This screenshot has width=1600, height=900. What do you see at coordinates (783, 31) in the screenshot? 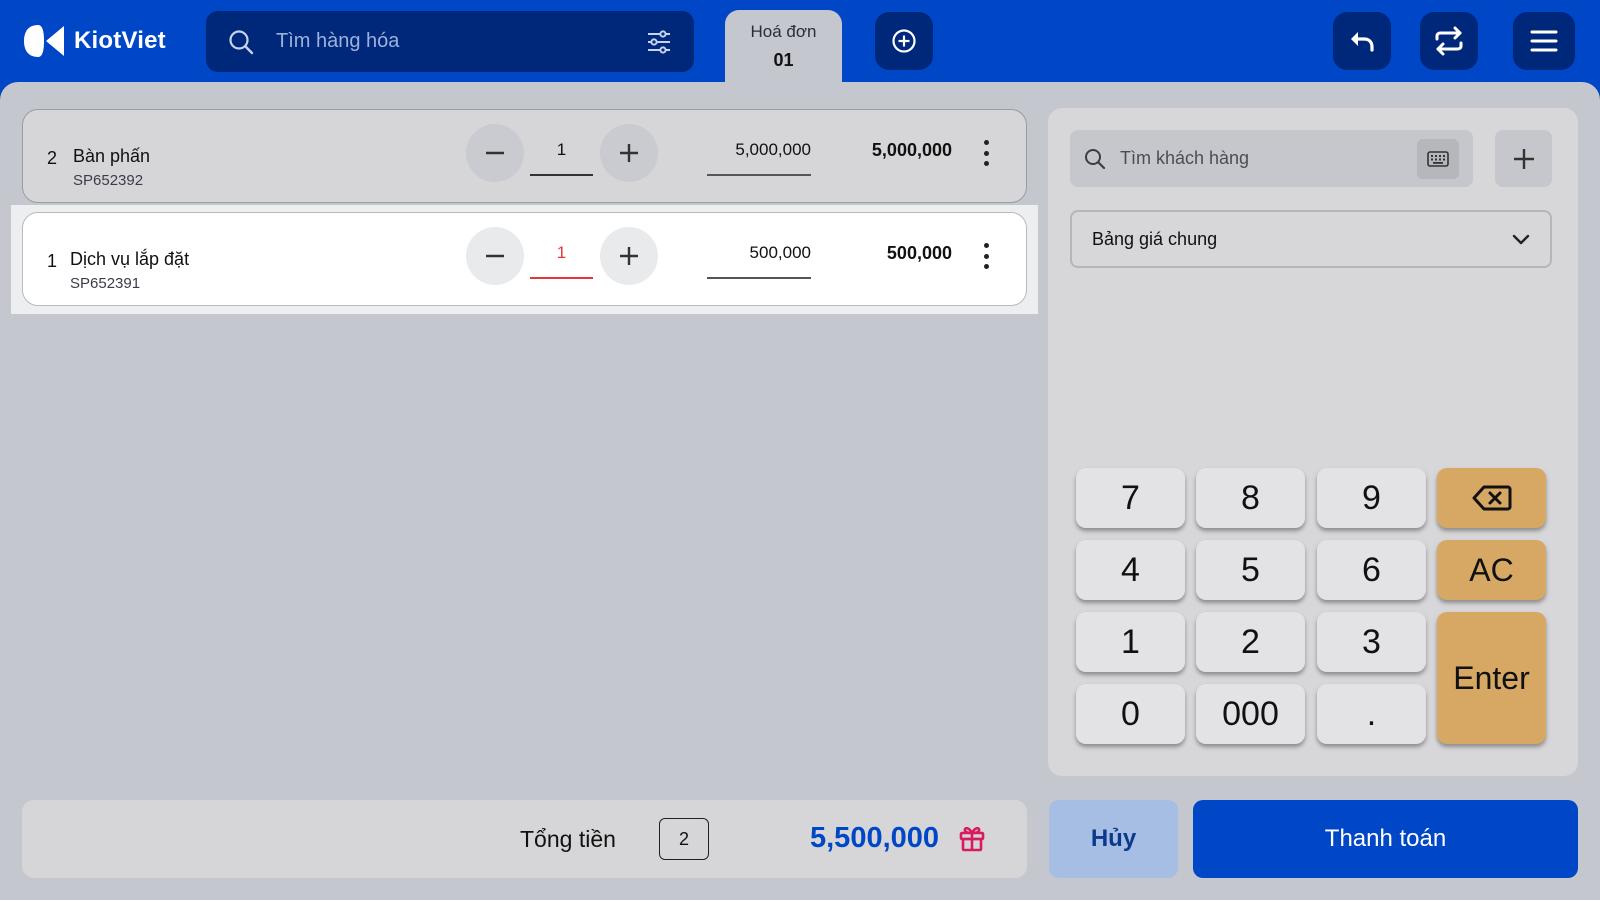
I see `tab-title: Hoá đơn` at bounding box center [783, 31].